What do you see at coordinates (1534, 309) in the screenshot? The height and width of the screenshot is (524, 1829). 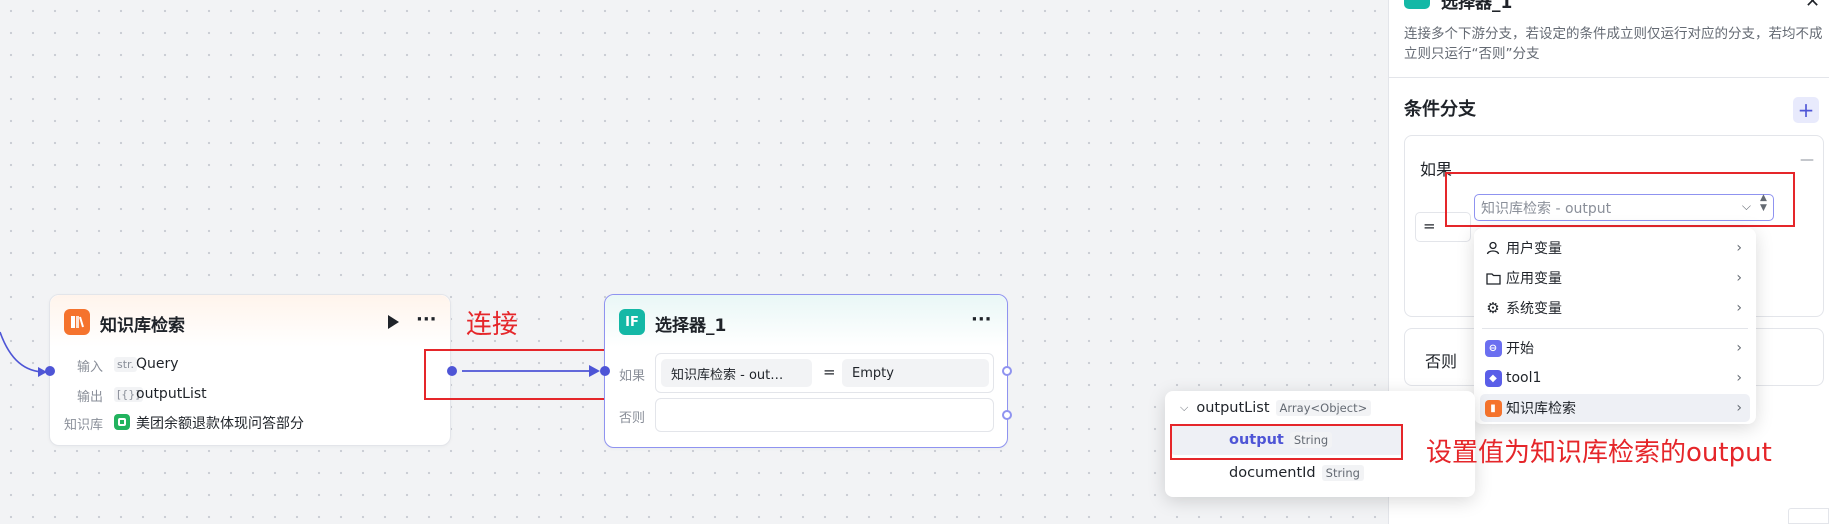 I see `dropdown-item-label: 系统变量` at bounding box center [1534, 309].